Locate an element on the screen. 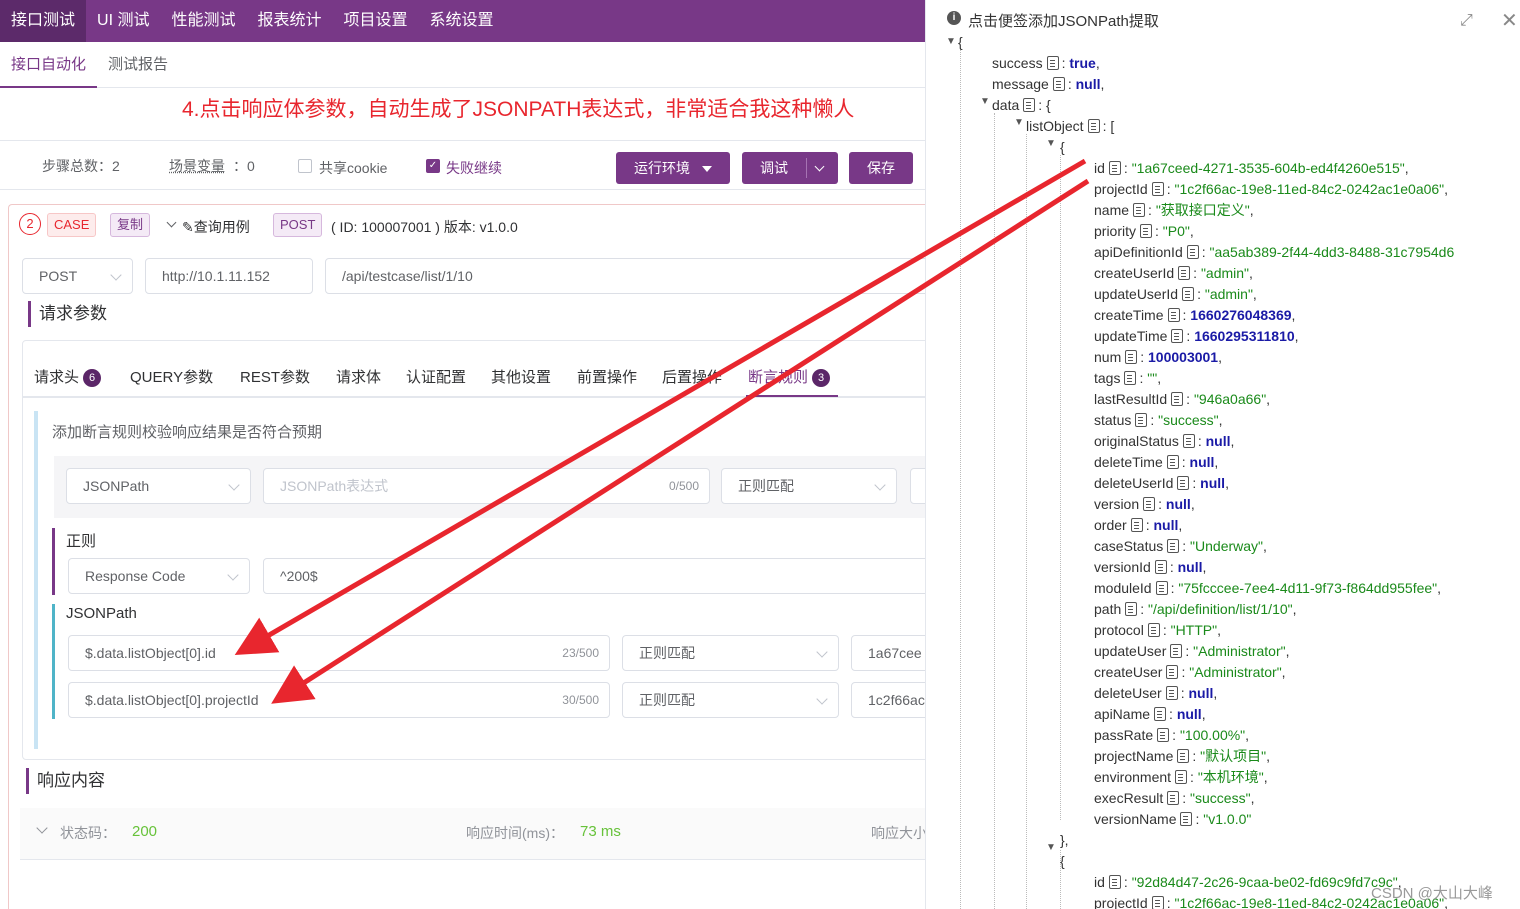  scenario-variables-link: 场景变量 is located at coordinates (197, 166).